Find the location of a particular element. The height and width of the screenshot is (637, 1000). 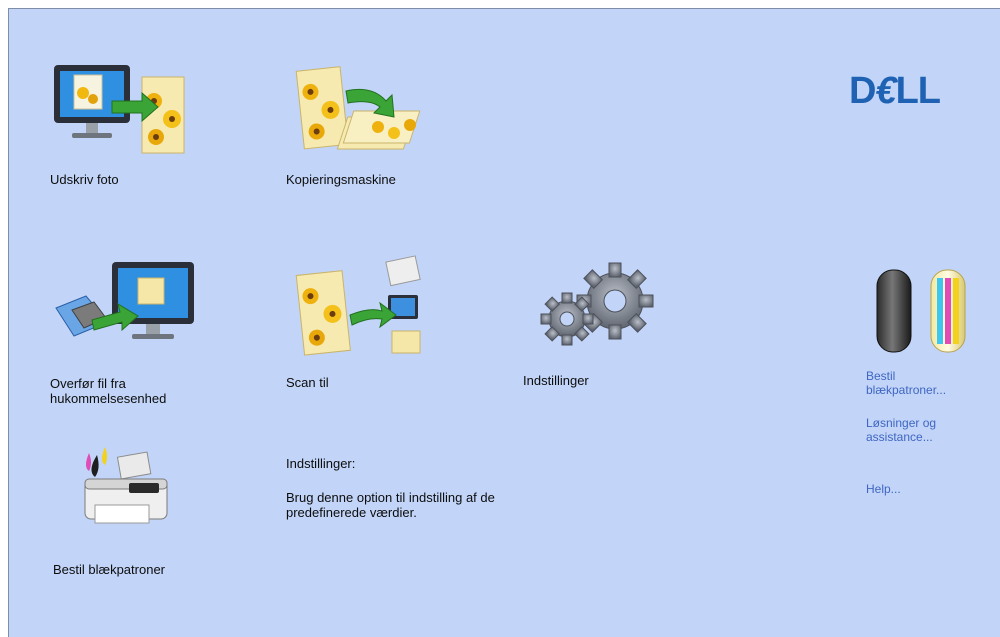

scan-to-icon is located at coordinates (358, 305).